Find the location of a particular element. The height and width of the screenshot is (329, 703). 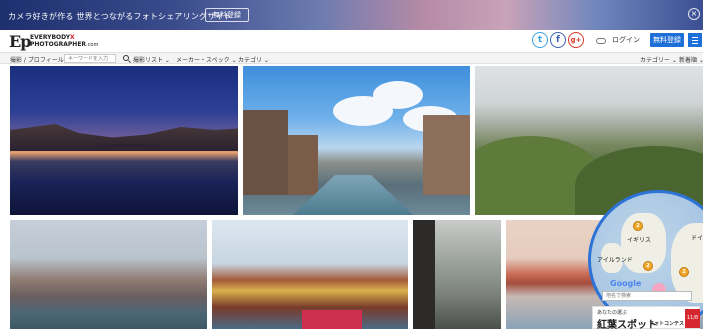

keyword-input is located at coordinates (90, 58).